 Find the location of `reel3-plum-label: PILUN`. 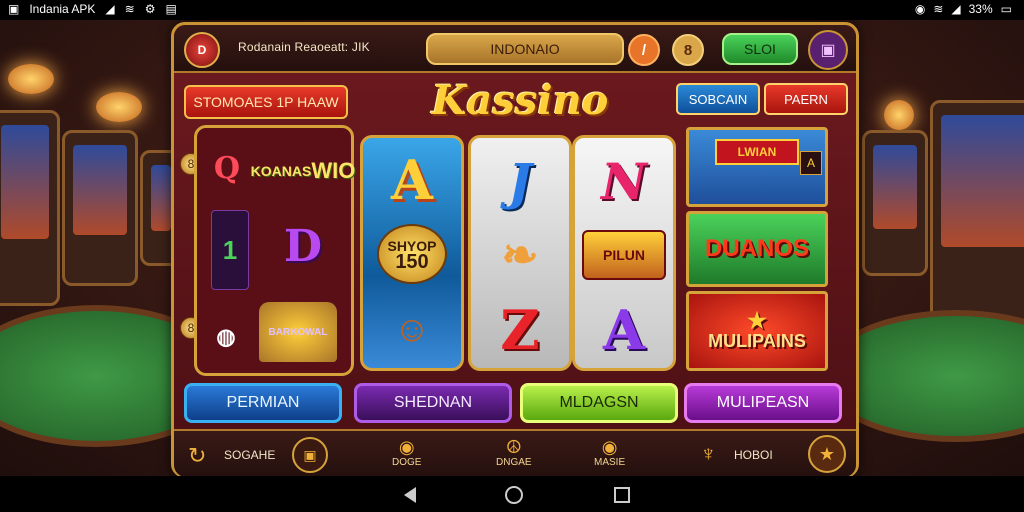

reel3-plum-label: PILUN is located at coordinates (624, 255).